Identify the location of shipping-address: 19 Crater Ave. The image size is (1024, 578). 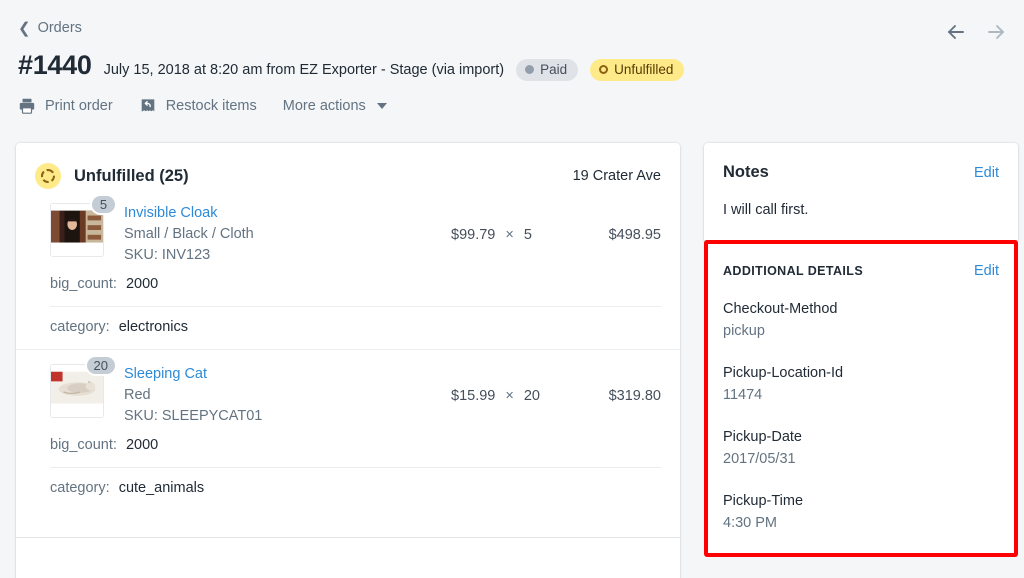
(616, 176).